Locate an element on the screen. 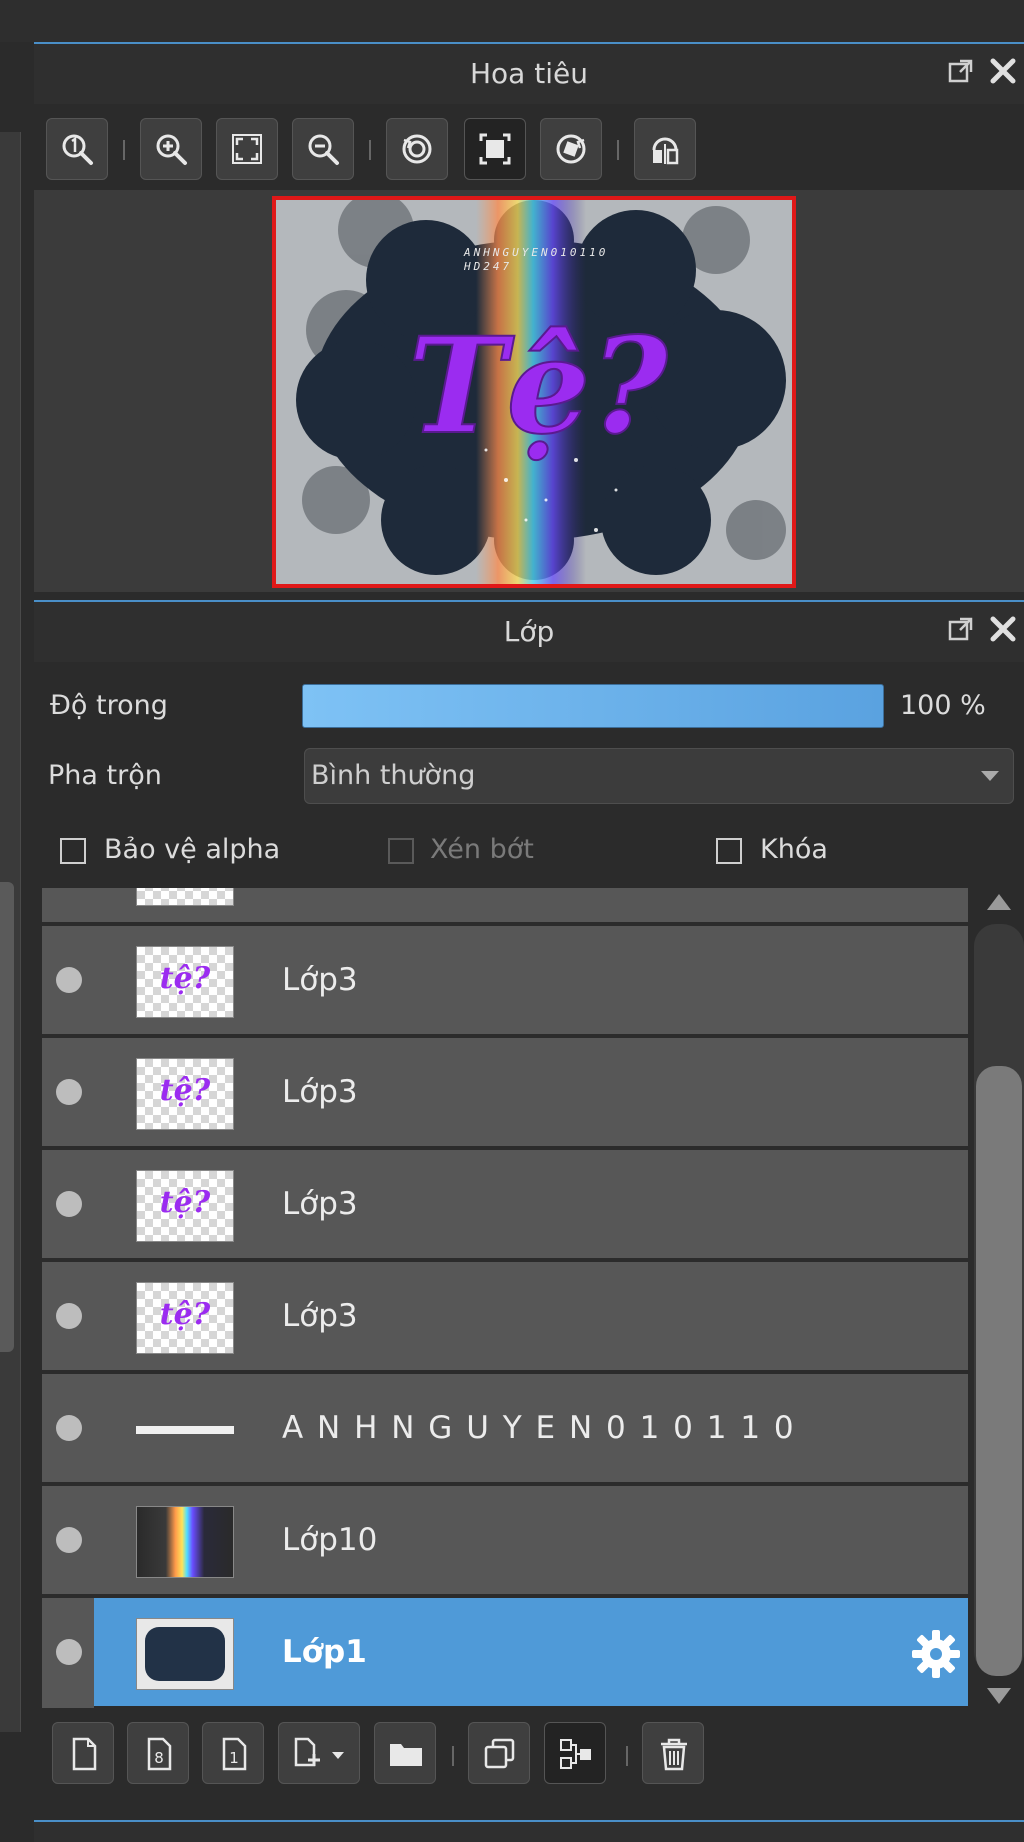 Image resolution: width=1024 pixels, height=1842 pixels. merge-layer-button is located at coordinates (575, 1753).